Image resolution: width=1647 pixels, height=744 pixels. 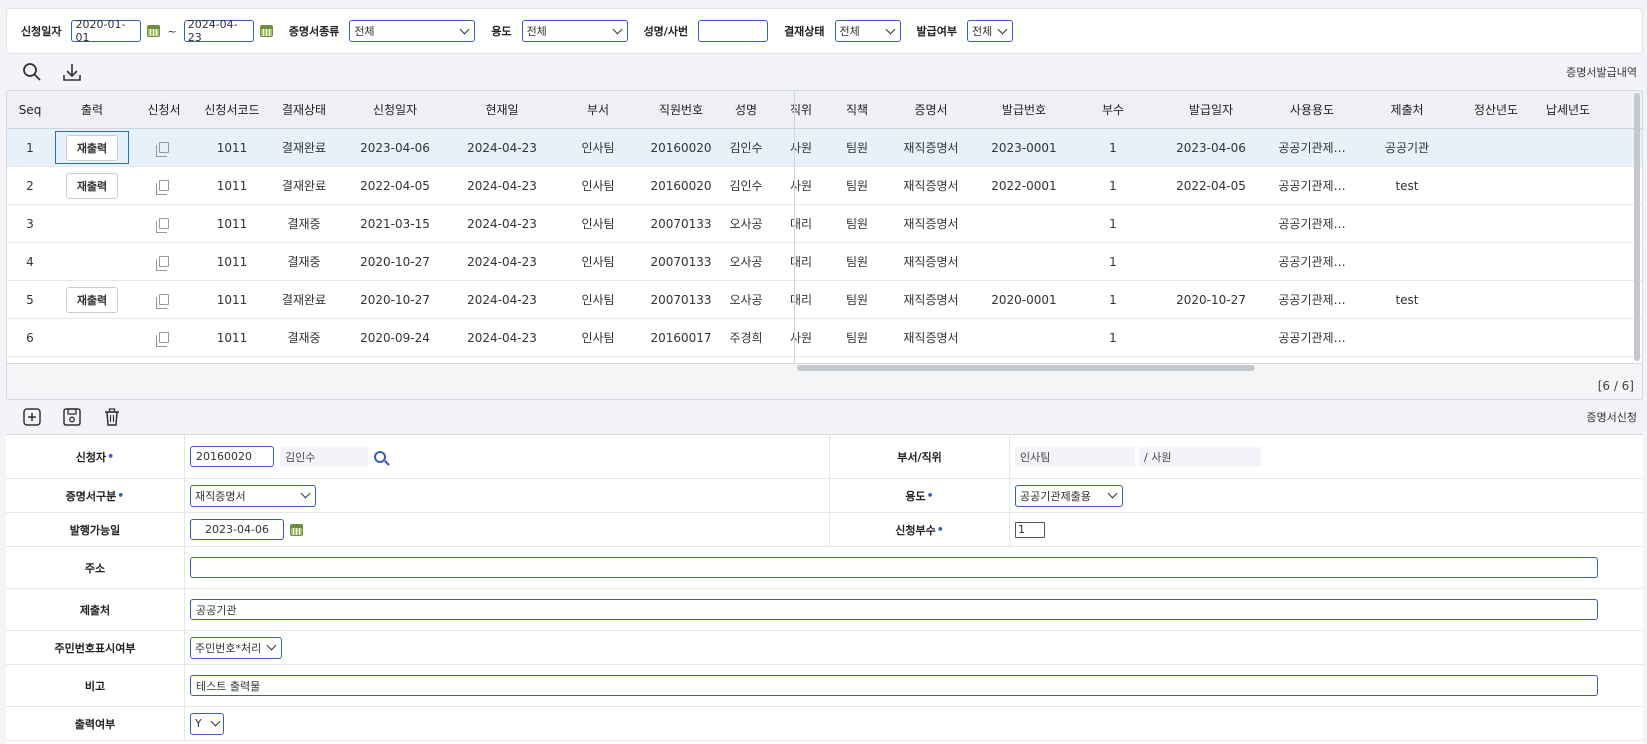 What do you see at coordinates (32, 417) in the screenshot?
I see `add-icon` at bounding box center [32, 417].